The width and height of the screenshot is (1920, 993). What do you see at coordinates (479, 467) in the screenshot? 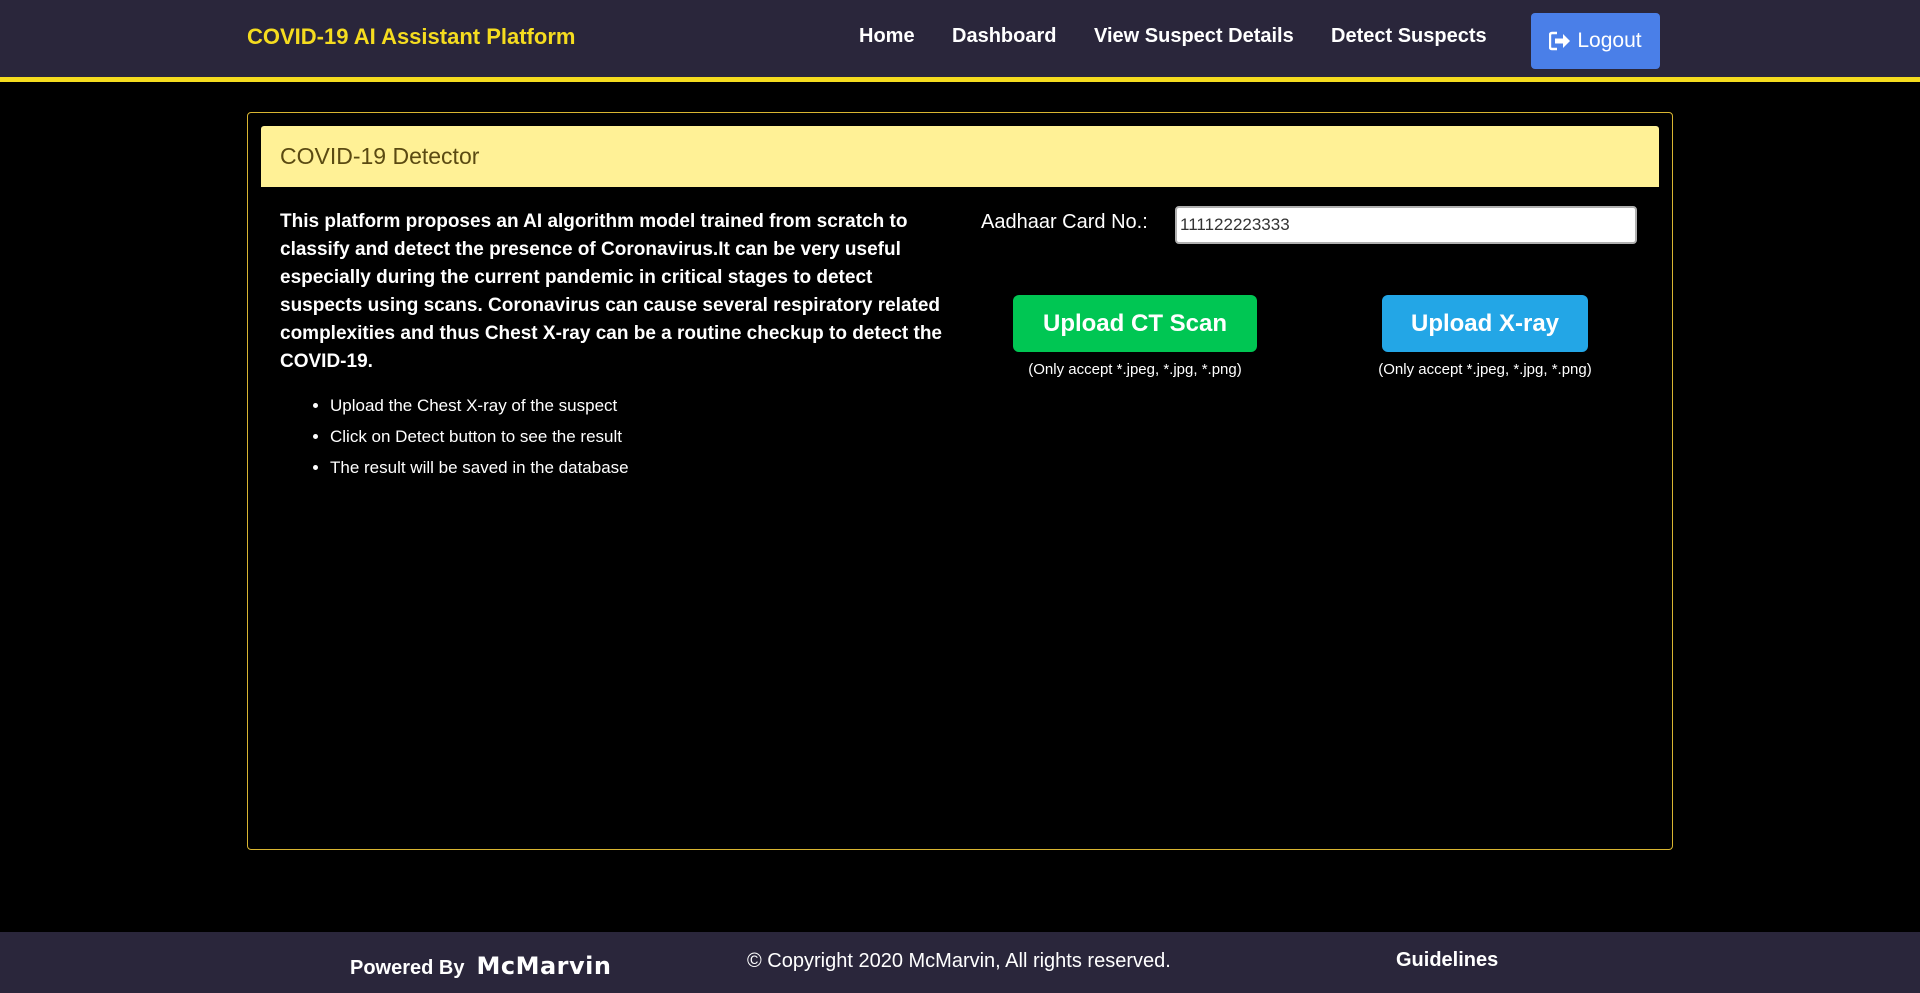
I see `step-item: The result will be saved in the database` at bounding box center [479, 467].